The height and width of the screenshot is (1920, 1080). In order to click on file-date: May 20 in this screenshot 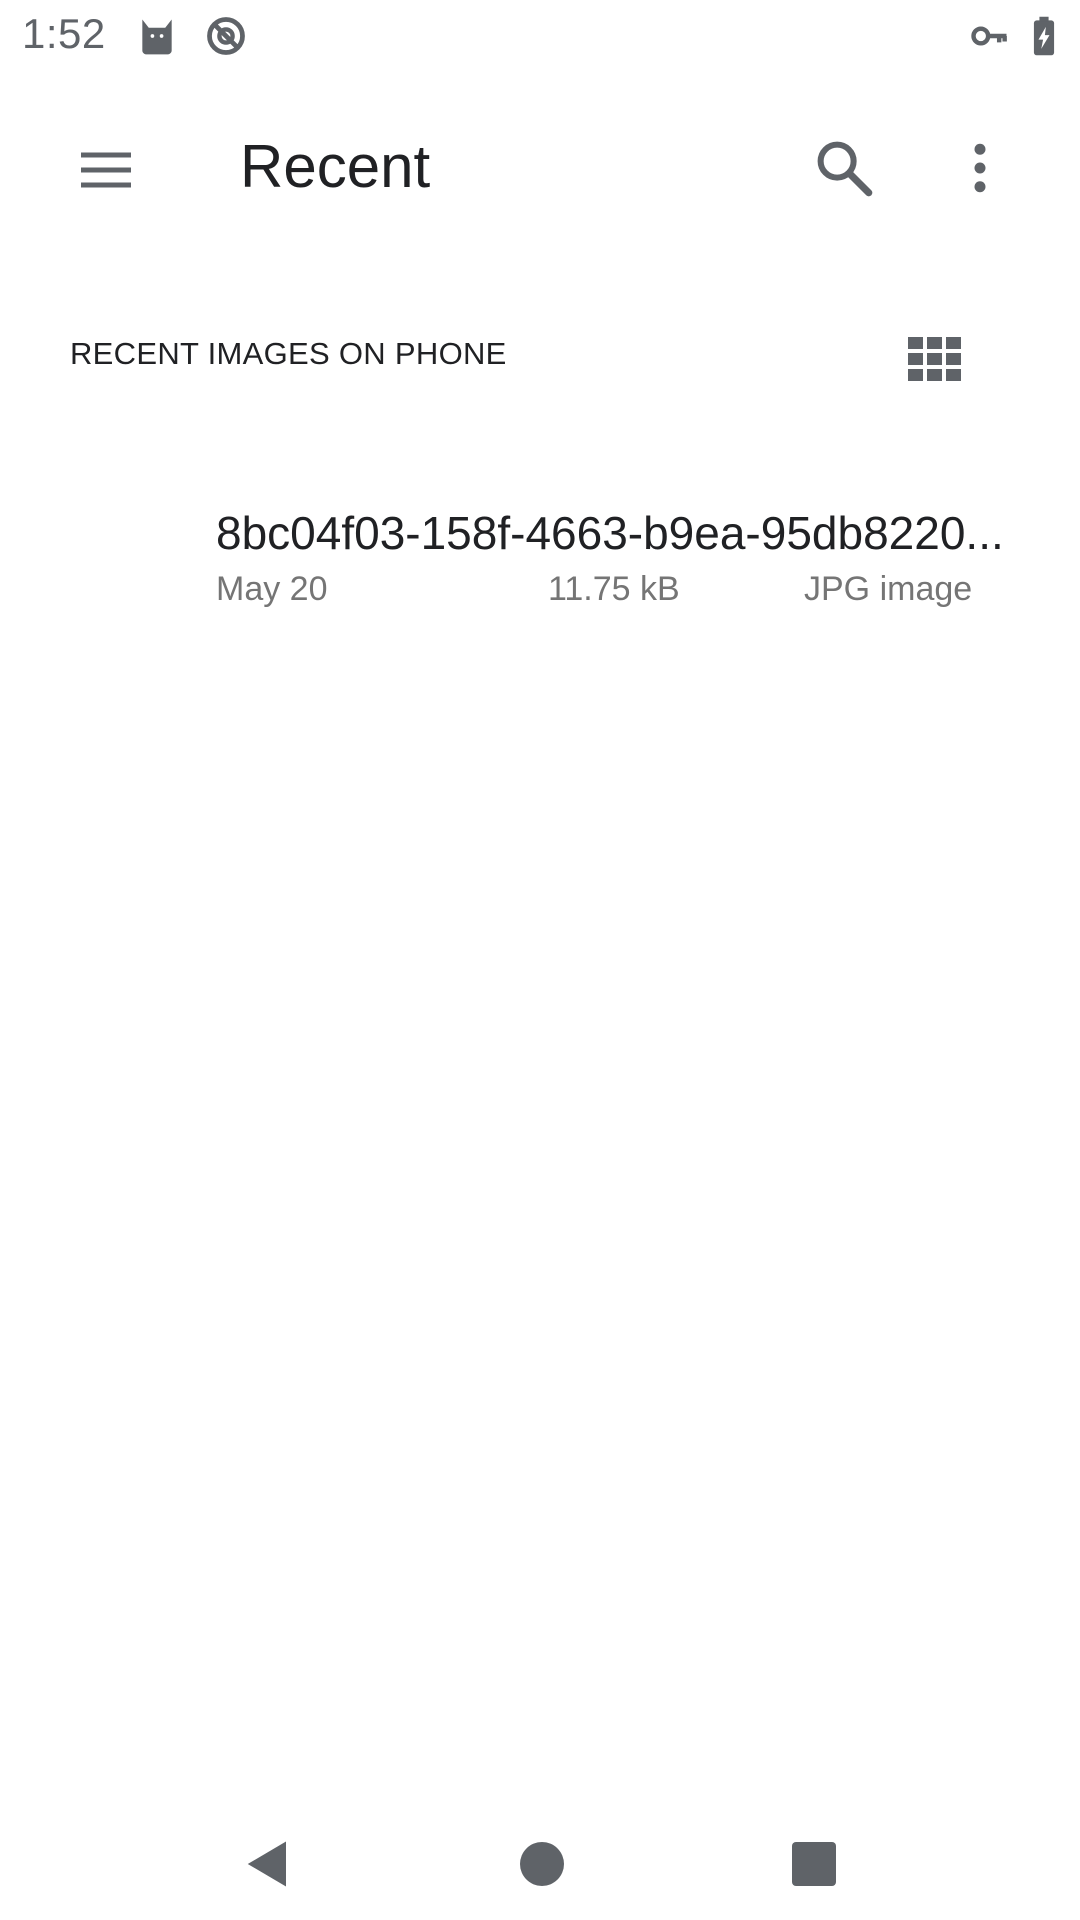, I will do `click(272, 589)`.